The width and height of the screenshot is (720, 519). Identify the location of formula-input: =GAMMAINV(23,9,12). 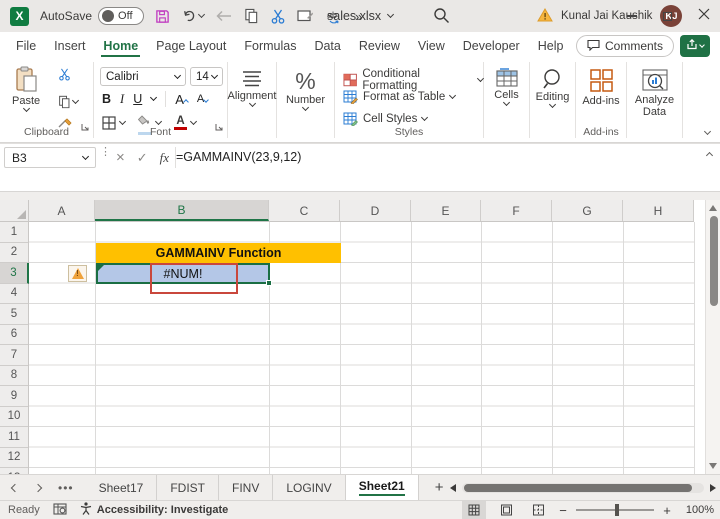
(238, 157).